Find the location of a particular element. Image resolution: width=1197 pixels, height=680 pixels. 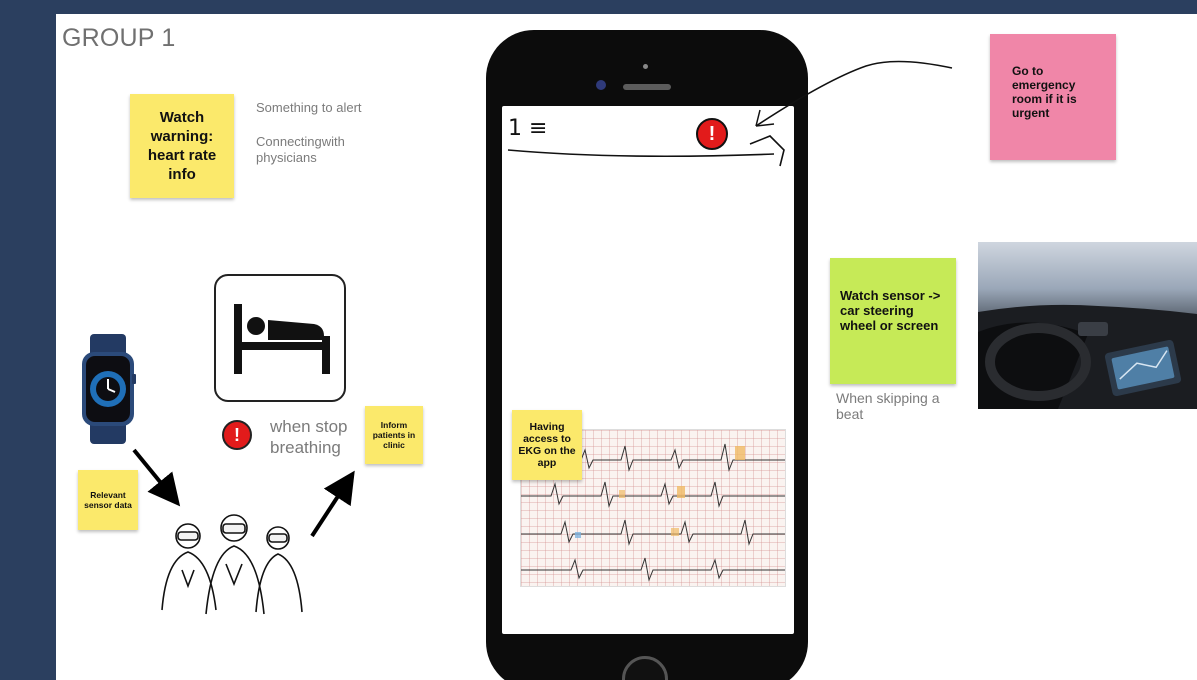

note-when-skipping: When skipping a beat is located at coordinates (896, 406).